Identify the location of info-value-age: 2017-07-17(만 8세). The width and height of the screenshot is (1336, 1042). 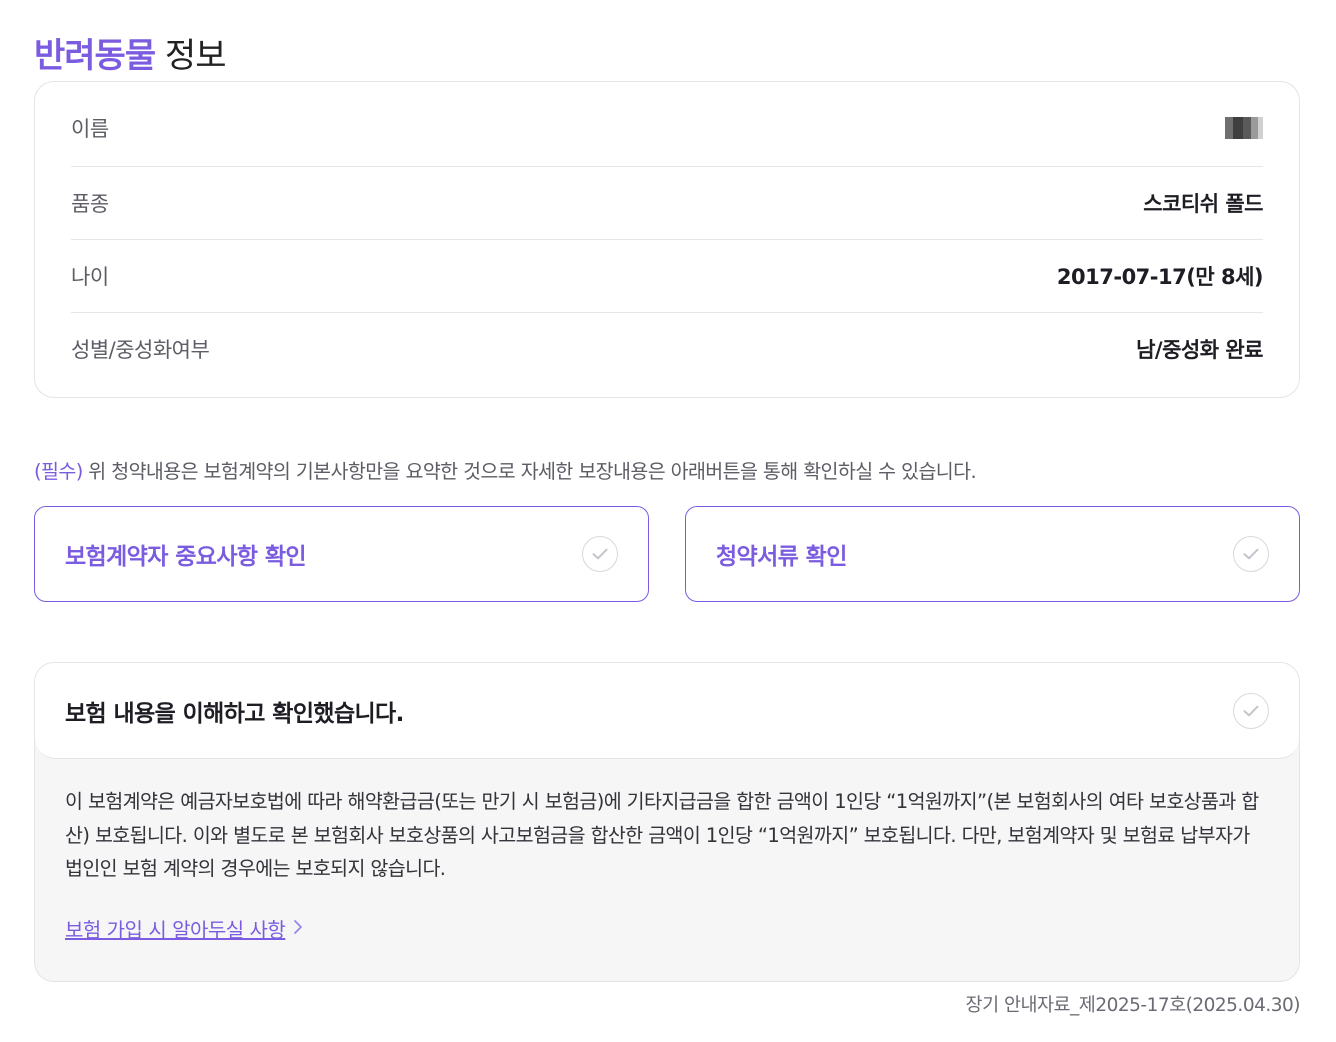
(1160, 277).